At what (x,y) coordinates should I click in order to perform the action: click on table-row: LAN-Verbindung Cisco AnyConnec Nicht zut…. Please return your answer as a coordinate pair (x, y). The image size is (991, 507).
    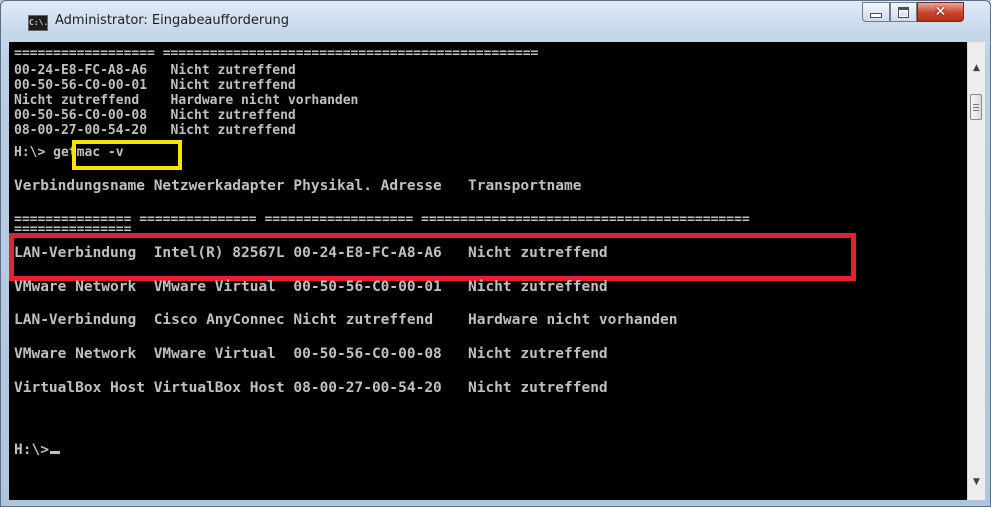
    Looking at the image, I should click on (346, 320).